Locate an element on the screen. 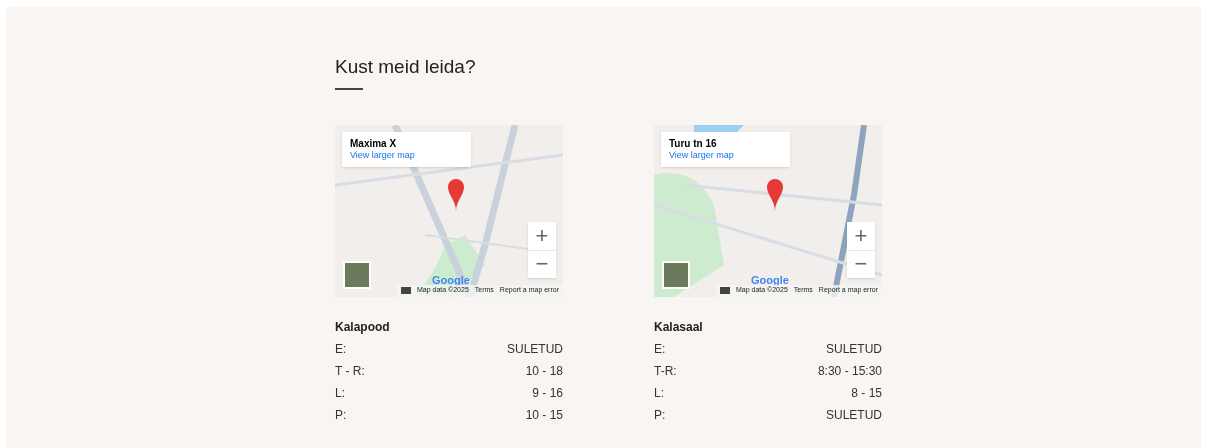 The width and height of the screenshot is (1207, 448). day-label: T - R: is located at coordinates (350, 371).